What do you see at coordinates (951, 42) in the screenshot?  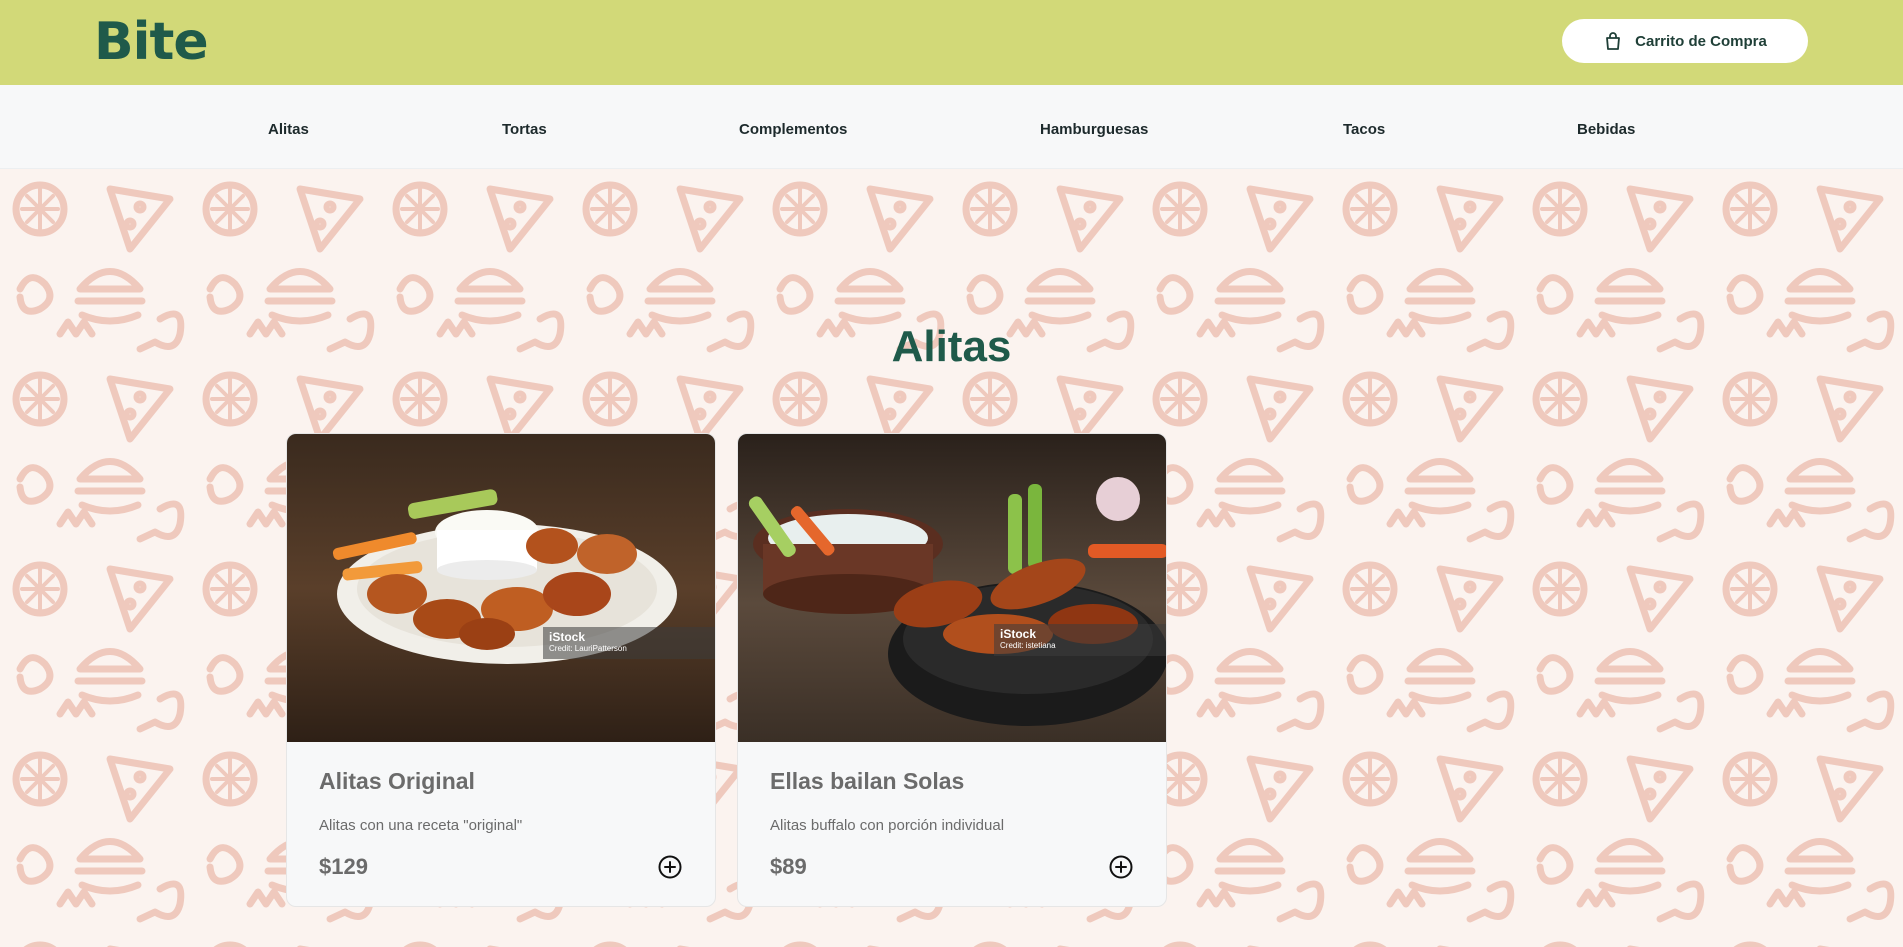 I see `top-header: Bite Carrito de Compra` at bounding box center [951, 42].